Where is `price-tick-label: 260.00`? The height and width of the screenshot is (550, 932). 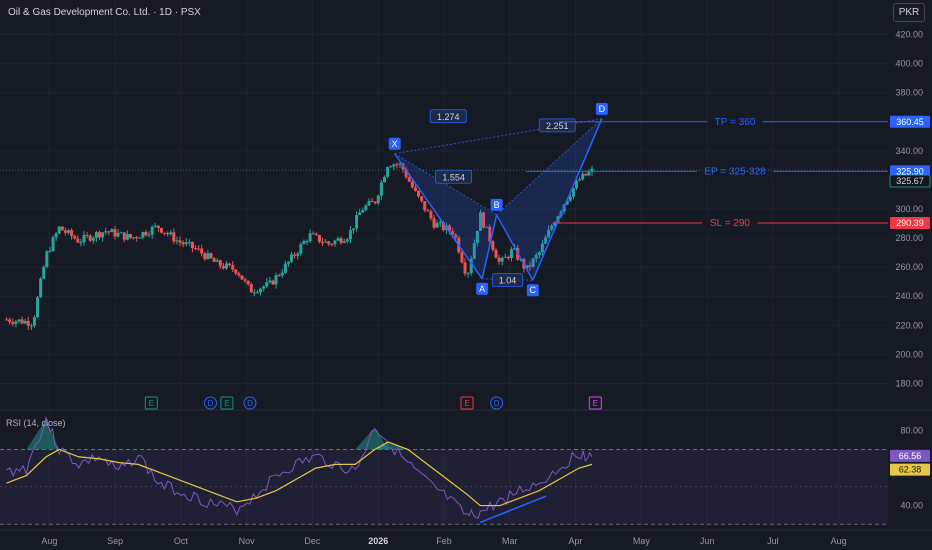 price-tick-label: 260.00 is located at coordinates (909, 267).